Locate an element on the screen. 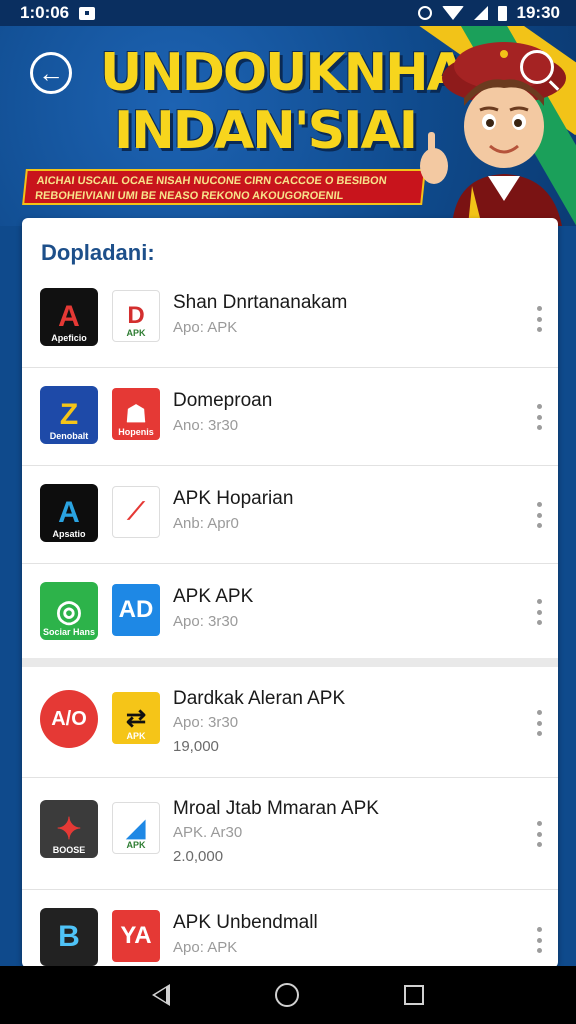 The height and width of the screenshot is (1024, 576). app-icon: A Apsatio is located at coordinates (69, 513).